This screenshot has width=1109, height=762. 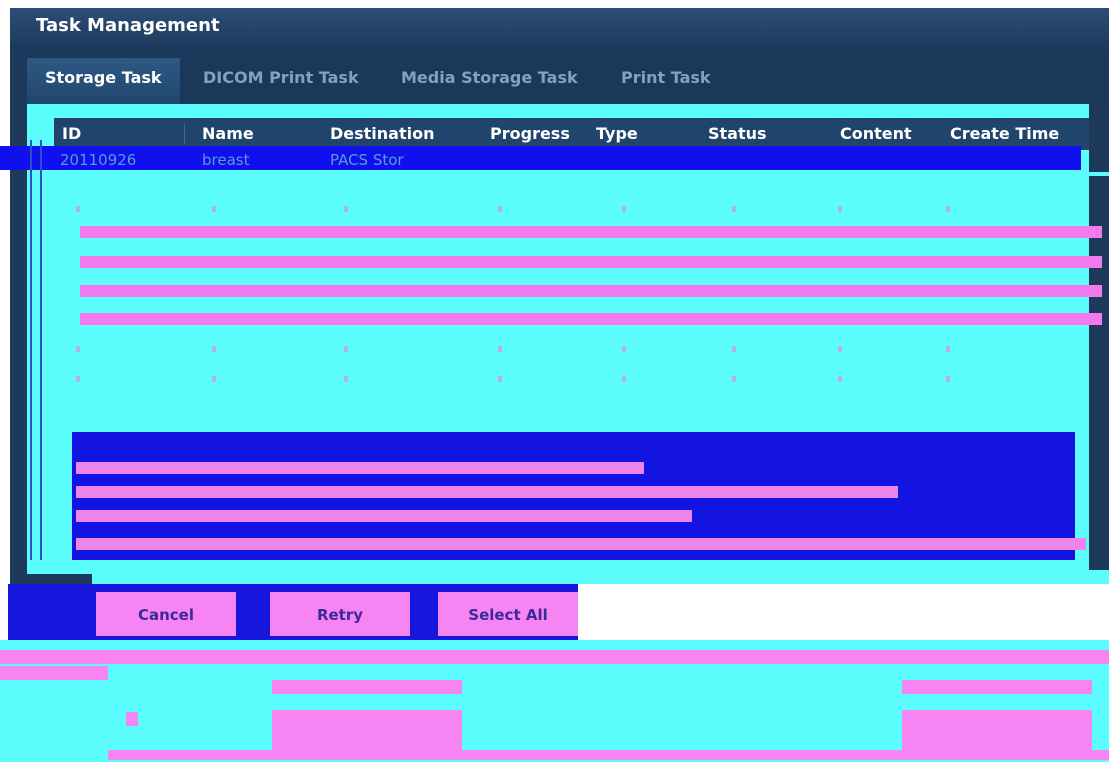 What do you see at coordinates (367, 160) in the screenshot?
I see `row-destination: PACS Stor` at bounding box center [367, 160].